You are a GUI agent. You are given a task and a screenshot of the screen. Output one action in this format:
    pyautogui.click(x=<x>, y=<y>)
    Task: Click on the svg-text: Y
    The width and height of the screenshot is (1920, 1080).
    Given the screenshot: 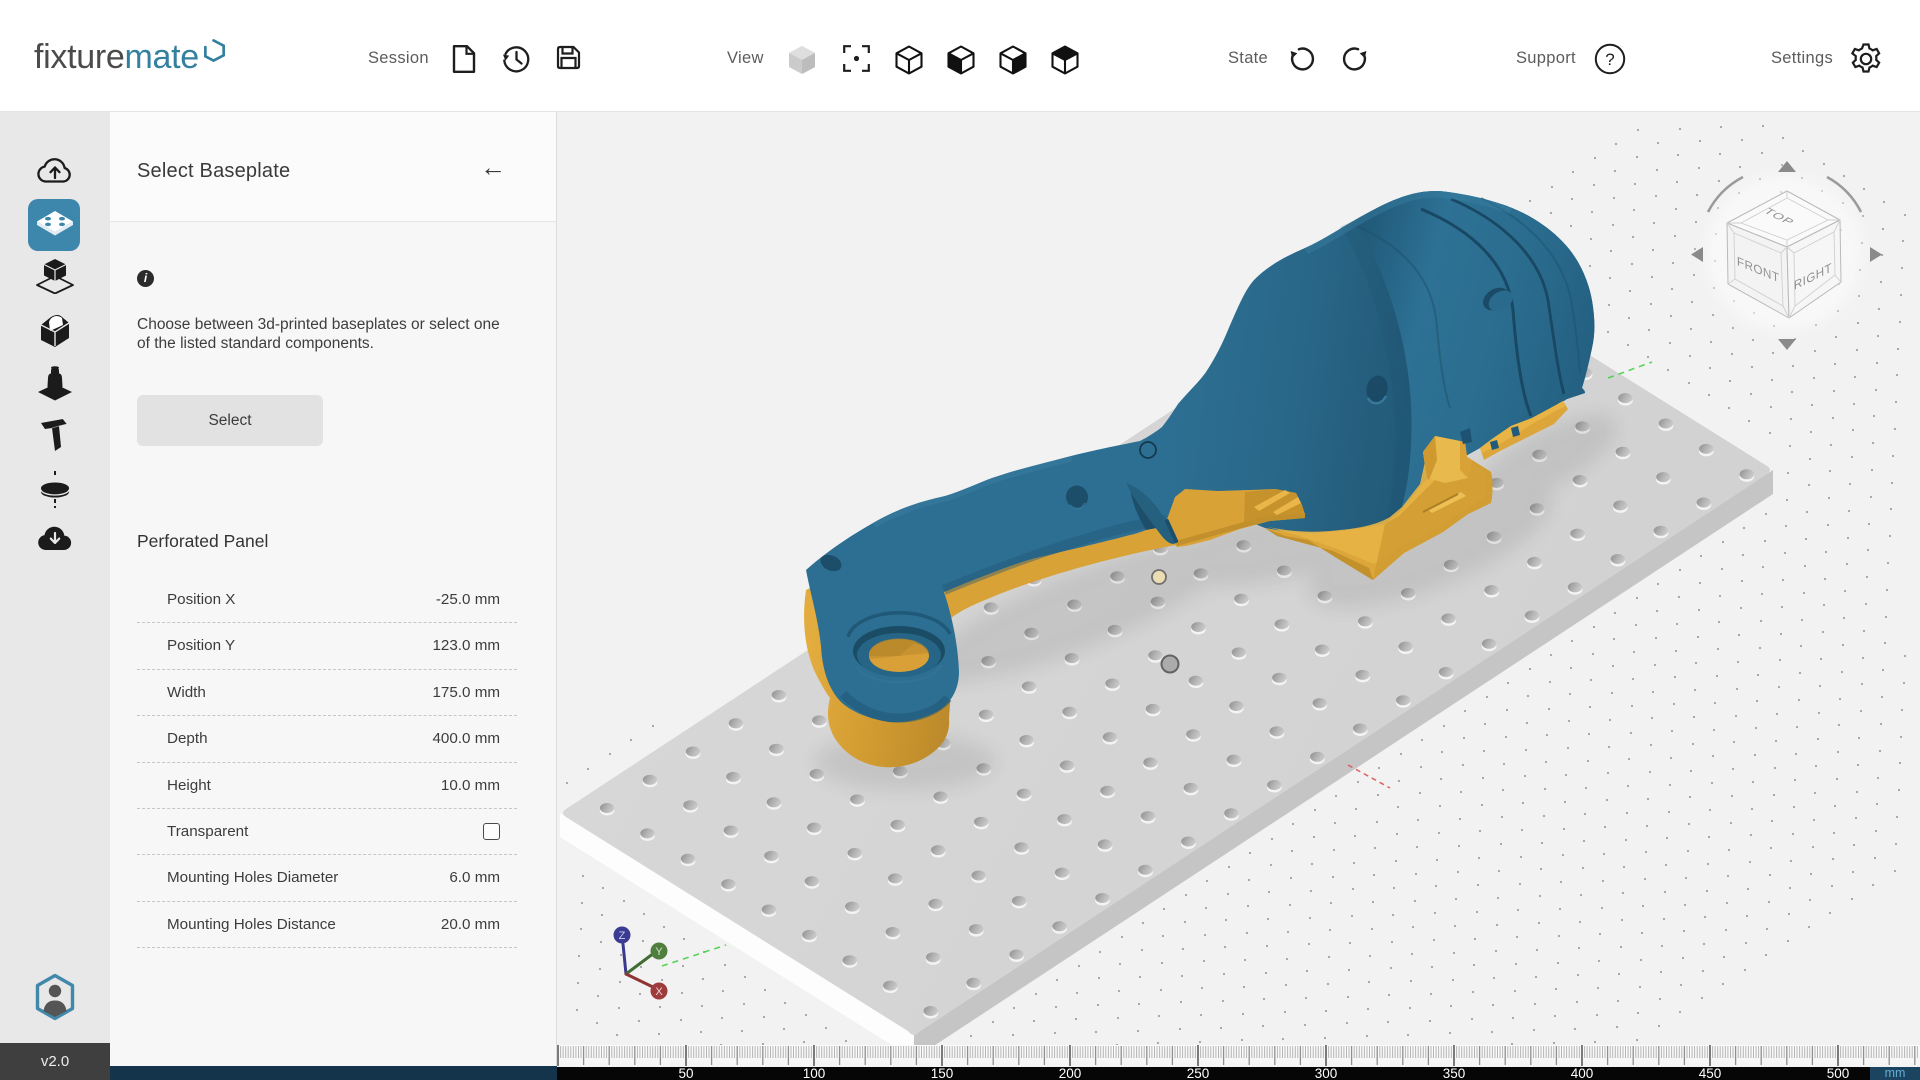 What is the action you would take?
    pyautogui.click(x=659, y=952)
    